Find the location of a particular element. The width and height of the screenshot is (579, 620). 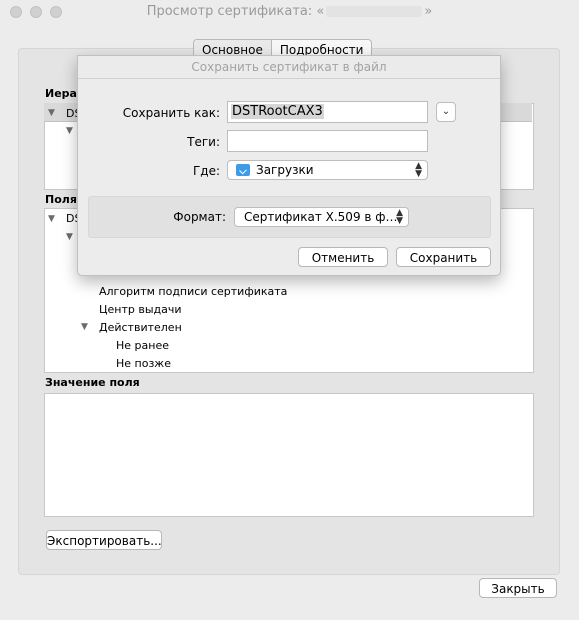

window-title: Просмотр сертификата: « » is located at coordinates (289, 11).